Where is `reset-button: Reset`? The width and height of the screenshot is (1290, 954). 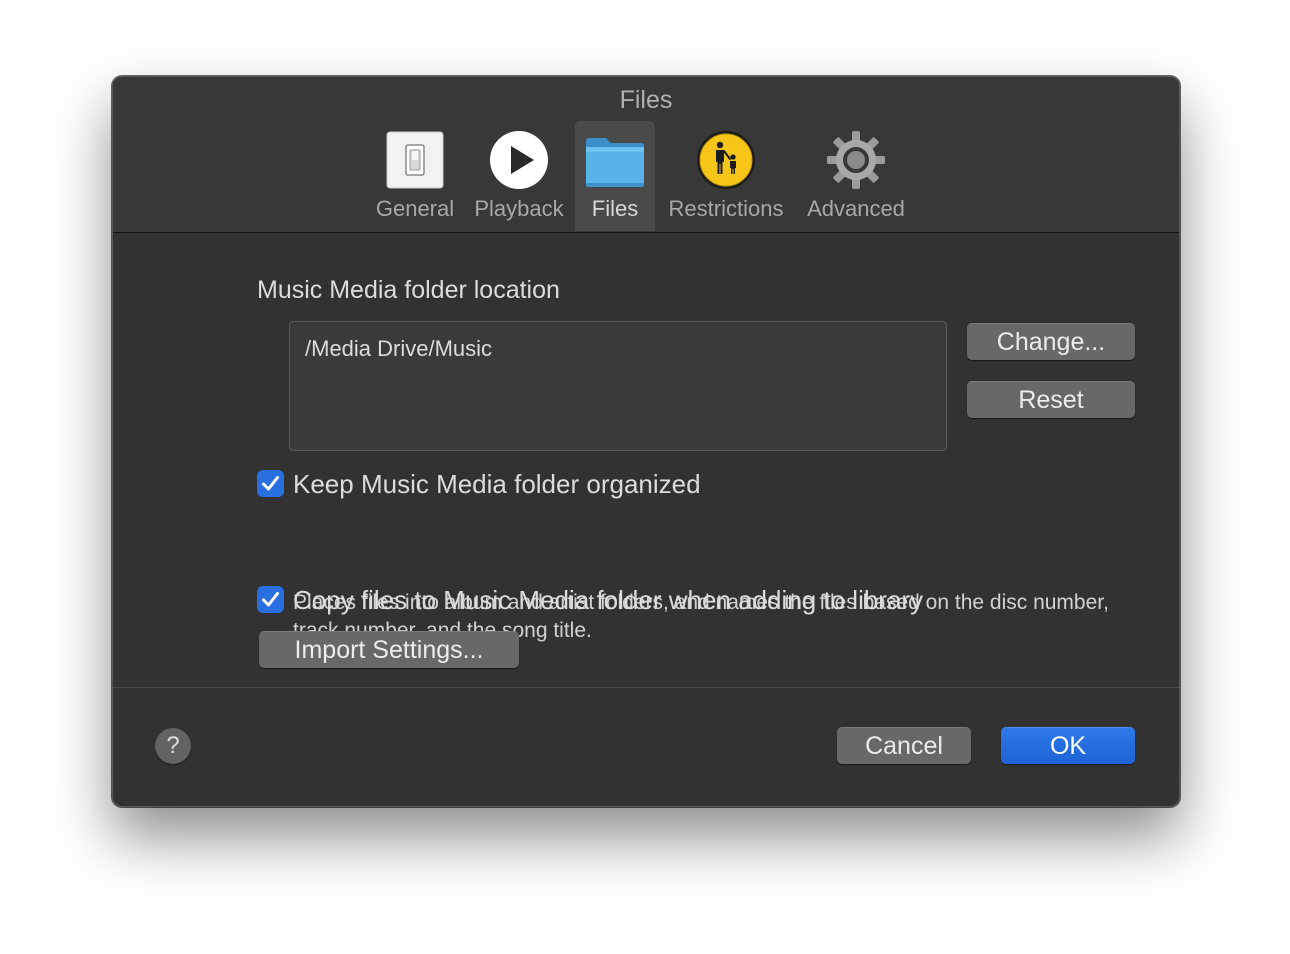 reset-button: Reset is located at coordinates (1051, 399).